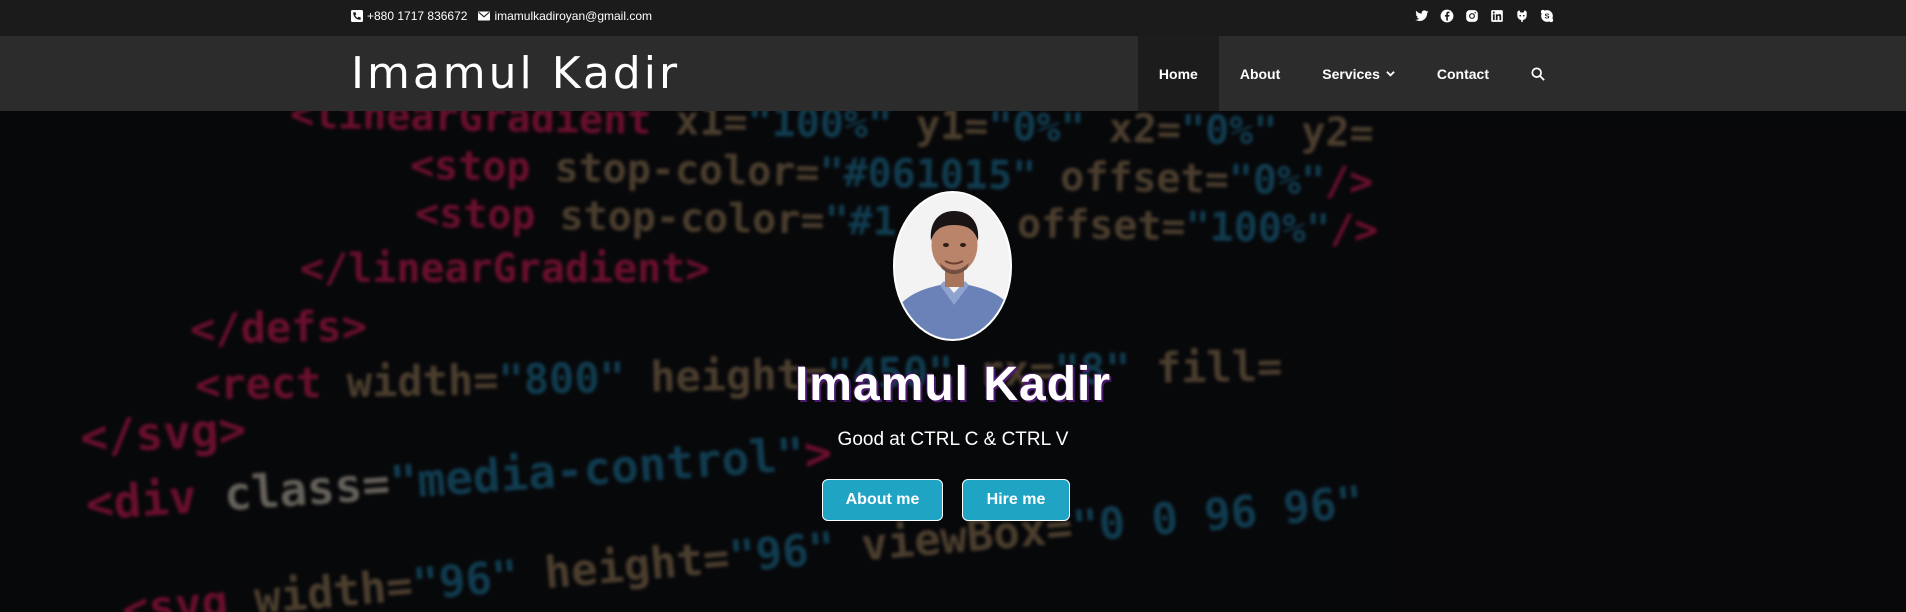 This screenshot has height=612, width=1906. I want to click on nav-services-label: Services, so click(1351, 73).